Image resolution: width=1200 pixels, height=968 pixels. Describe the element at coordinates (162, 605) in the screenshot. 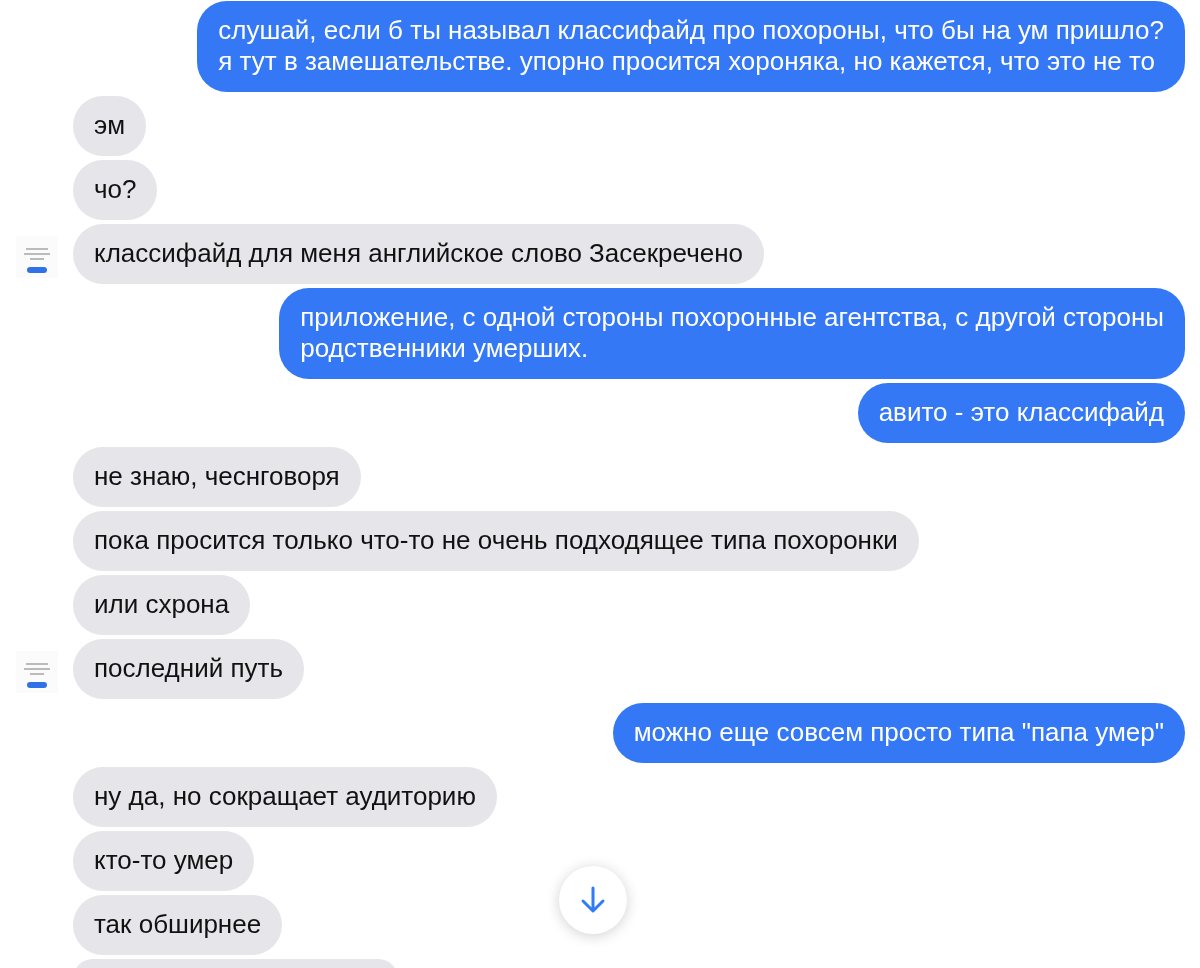

I see `message-bubble: или схрона` at that location.